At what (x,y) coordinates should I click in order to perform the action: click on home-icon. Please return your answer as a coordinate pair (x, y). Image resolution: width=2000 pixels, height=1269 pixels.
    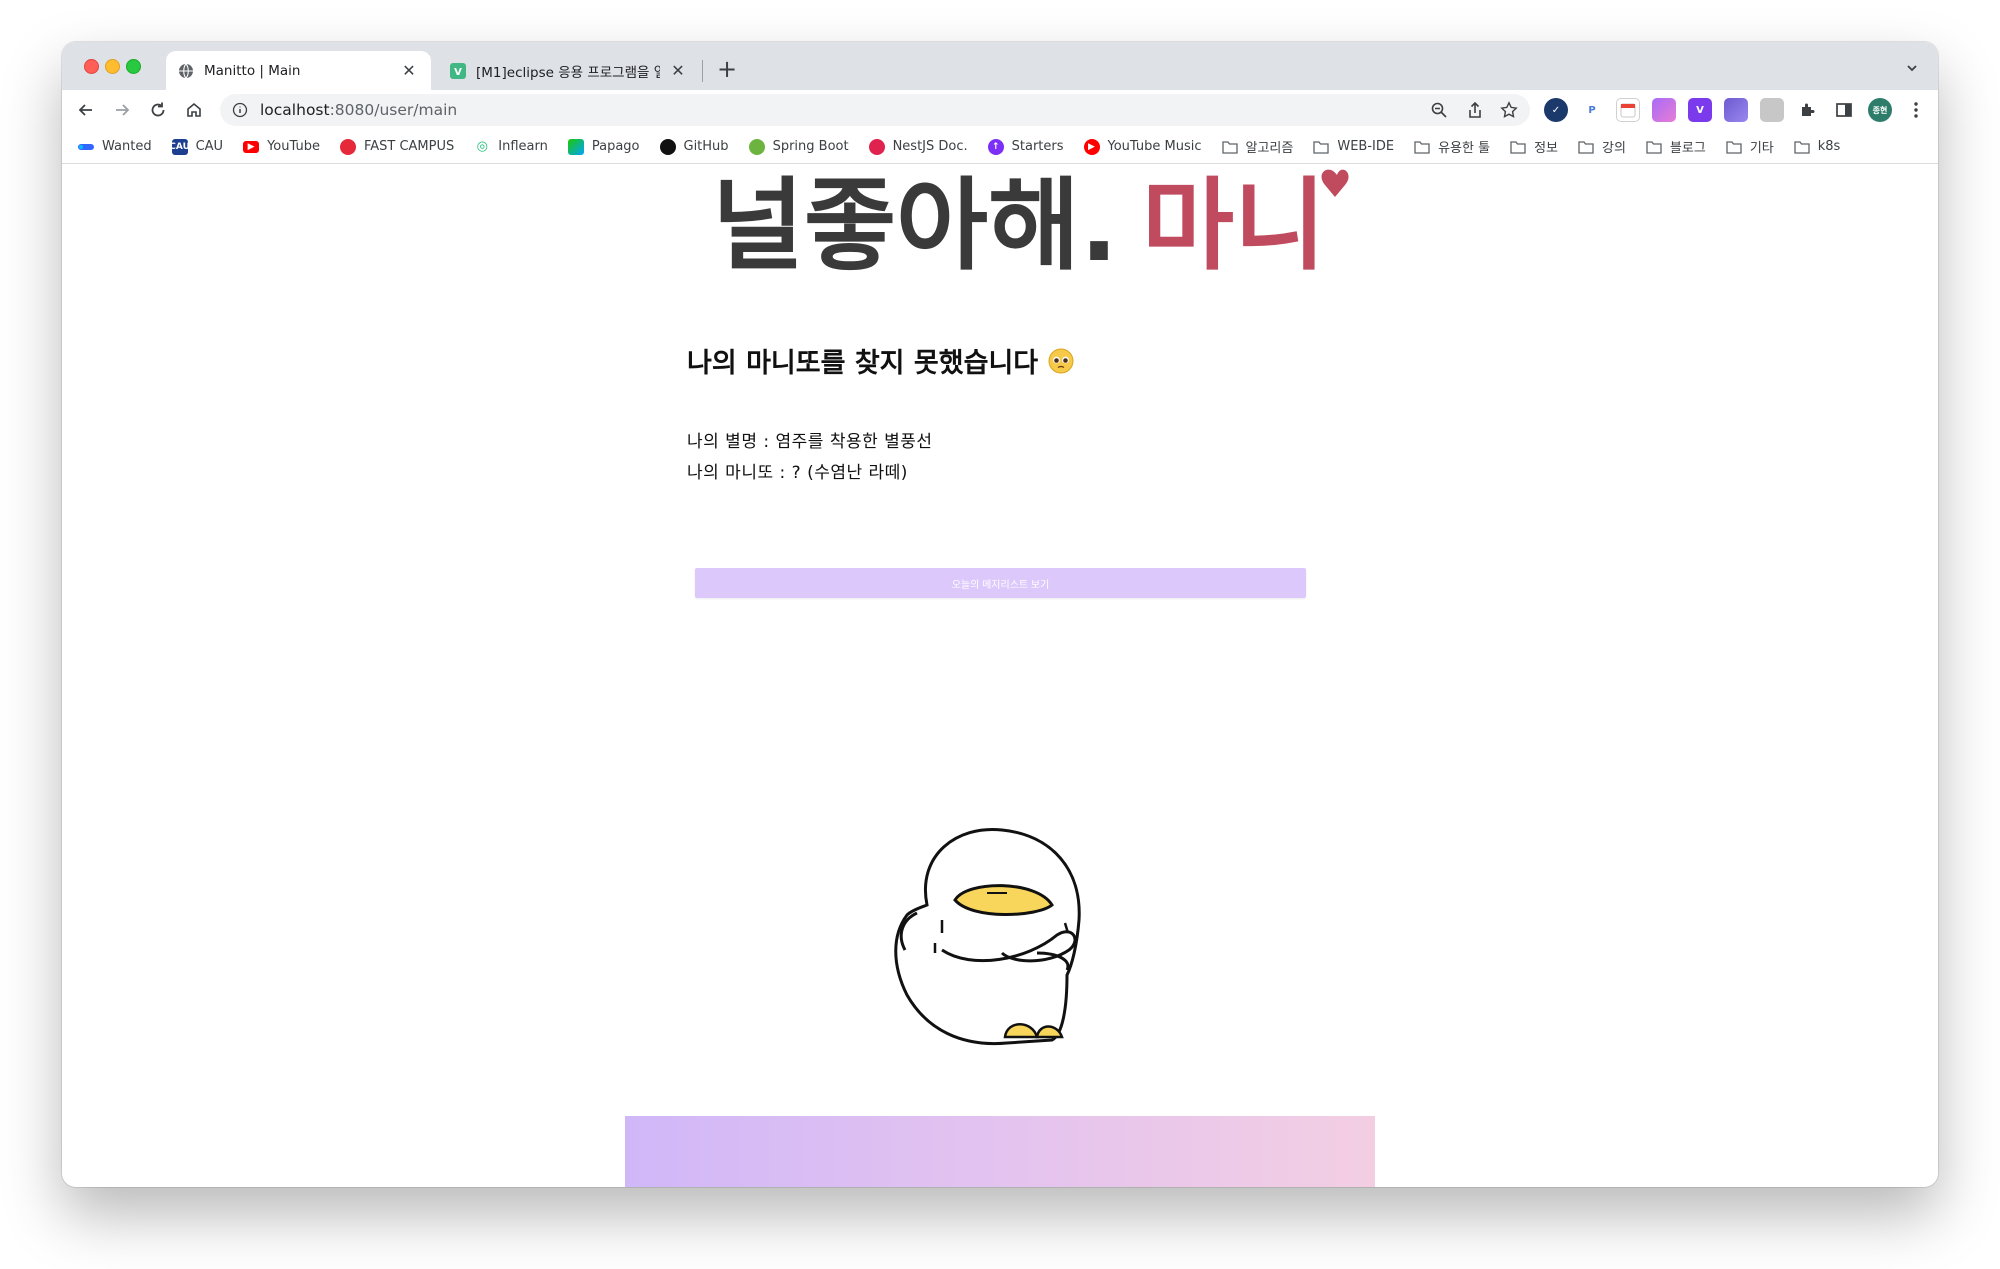
    Looking at the image, I should click on (194, 110).